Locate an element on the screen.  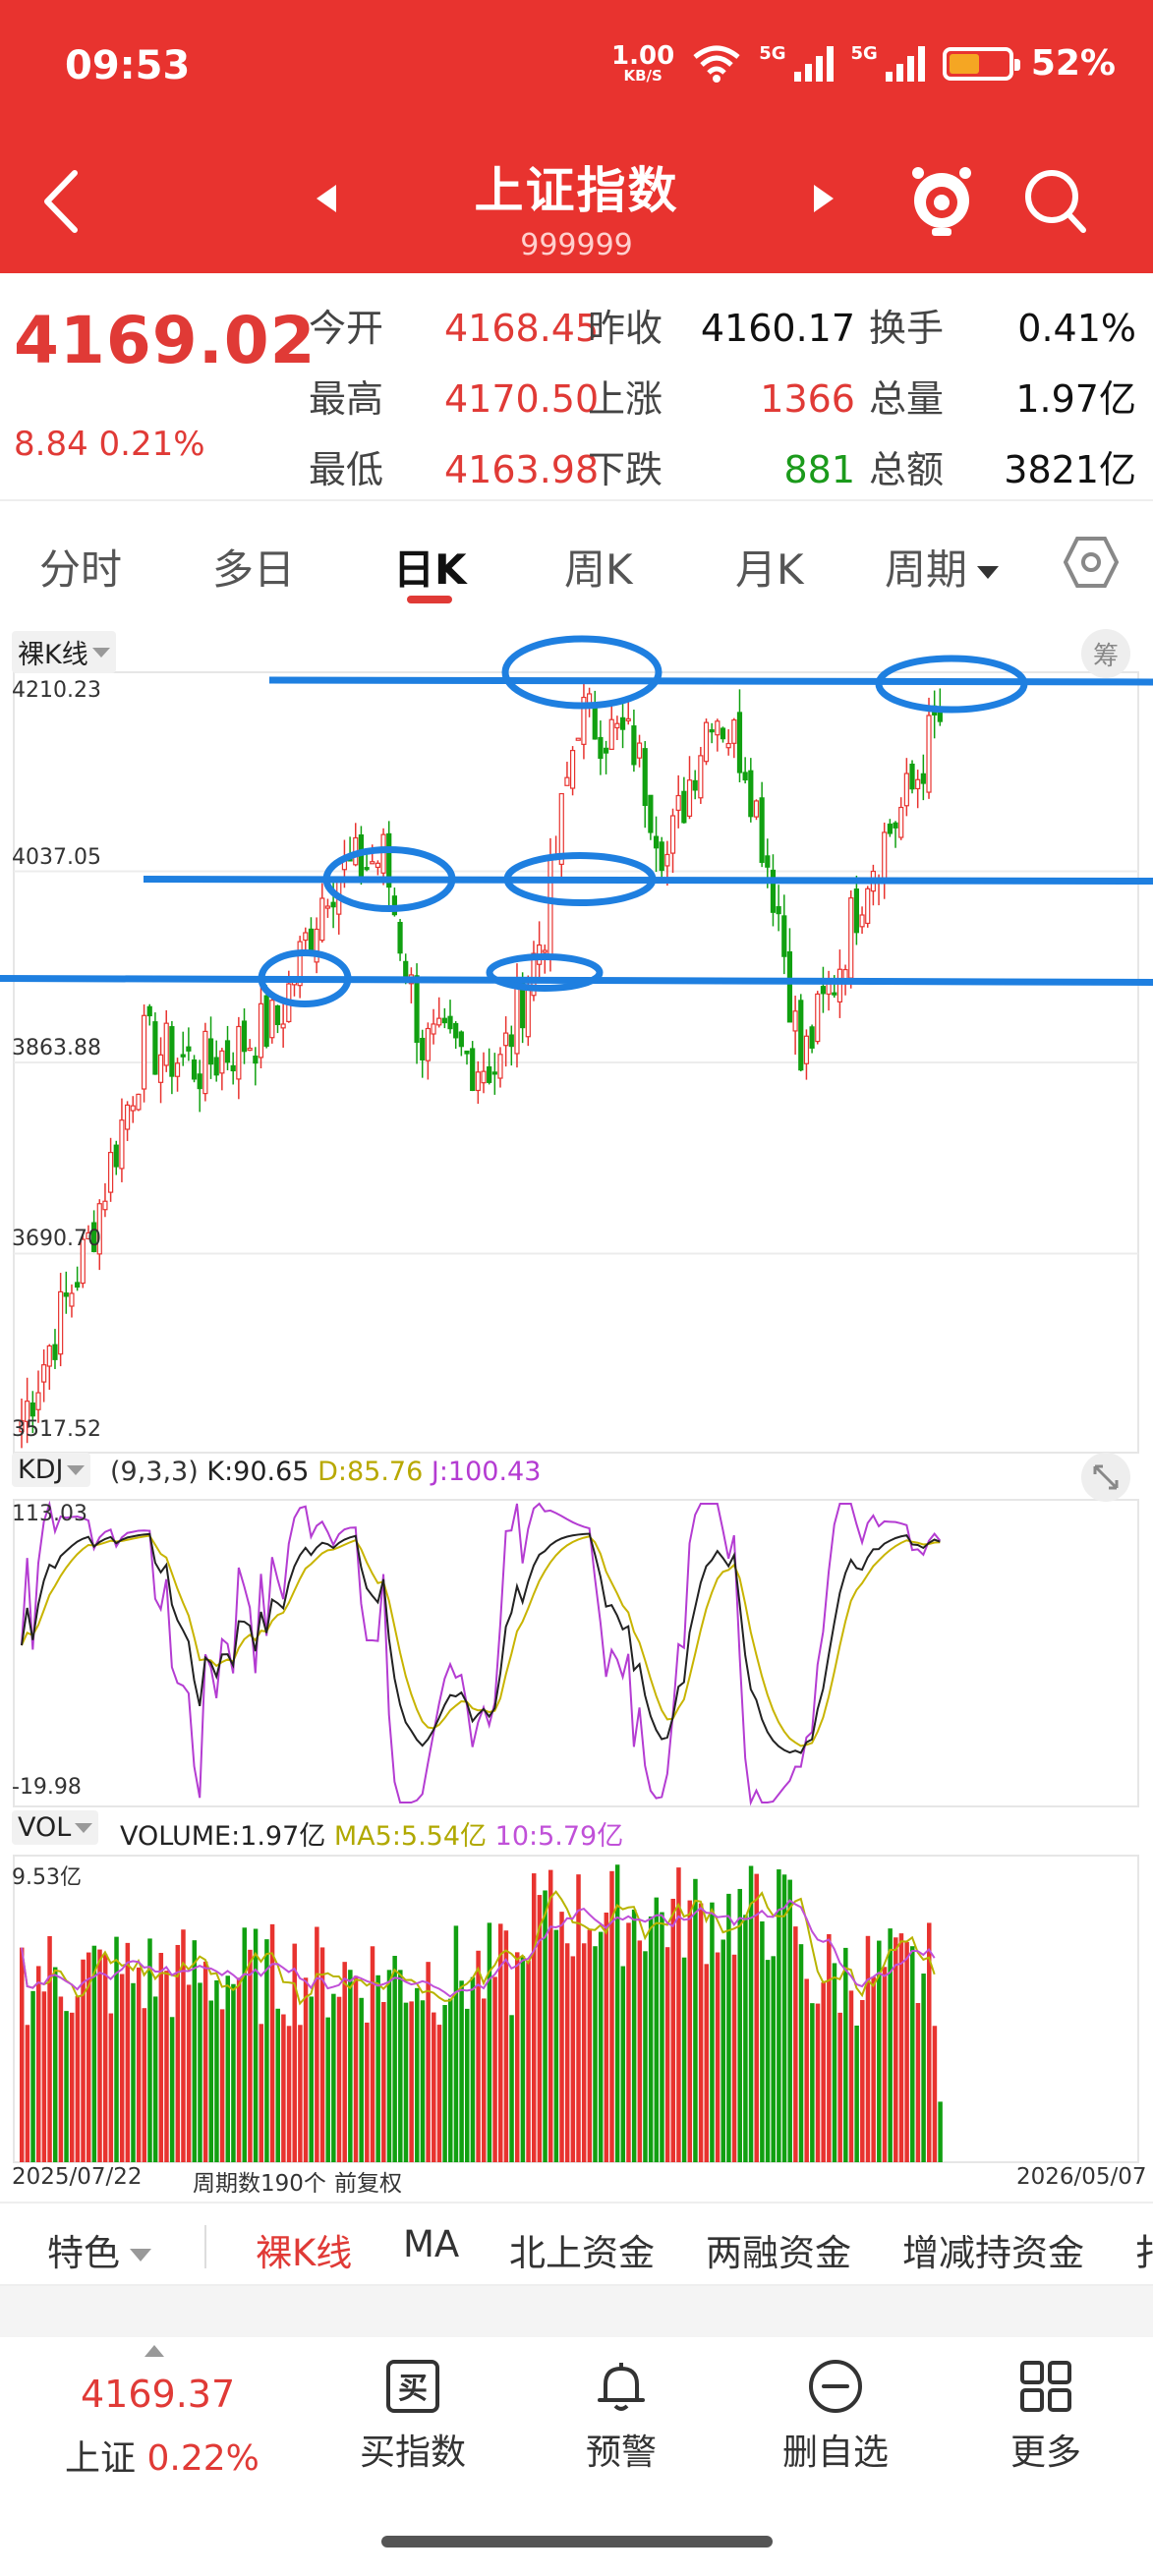
remove-watchlist-button: 删自选 is located at coordinates (835, 2416).